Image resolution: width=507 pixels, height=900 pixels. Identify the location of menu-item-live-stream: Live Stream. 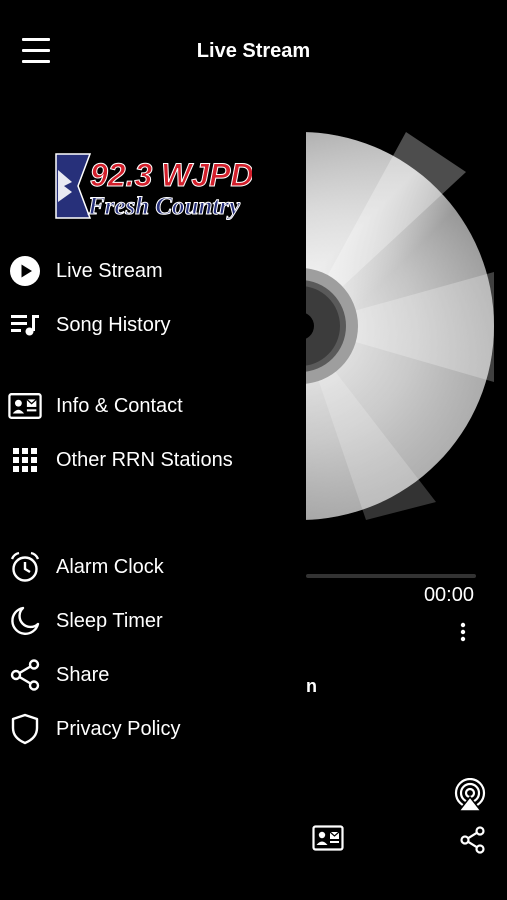
(153, 271).